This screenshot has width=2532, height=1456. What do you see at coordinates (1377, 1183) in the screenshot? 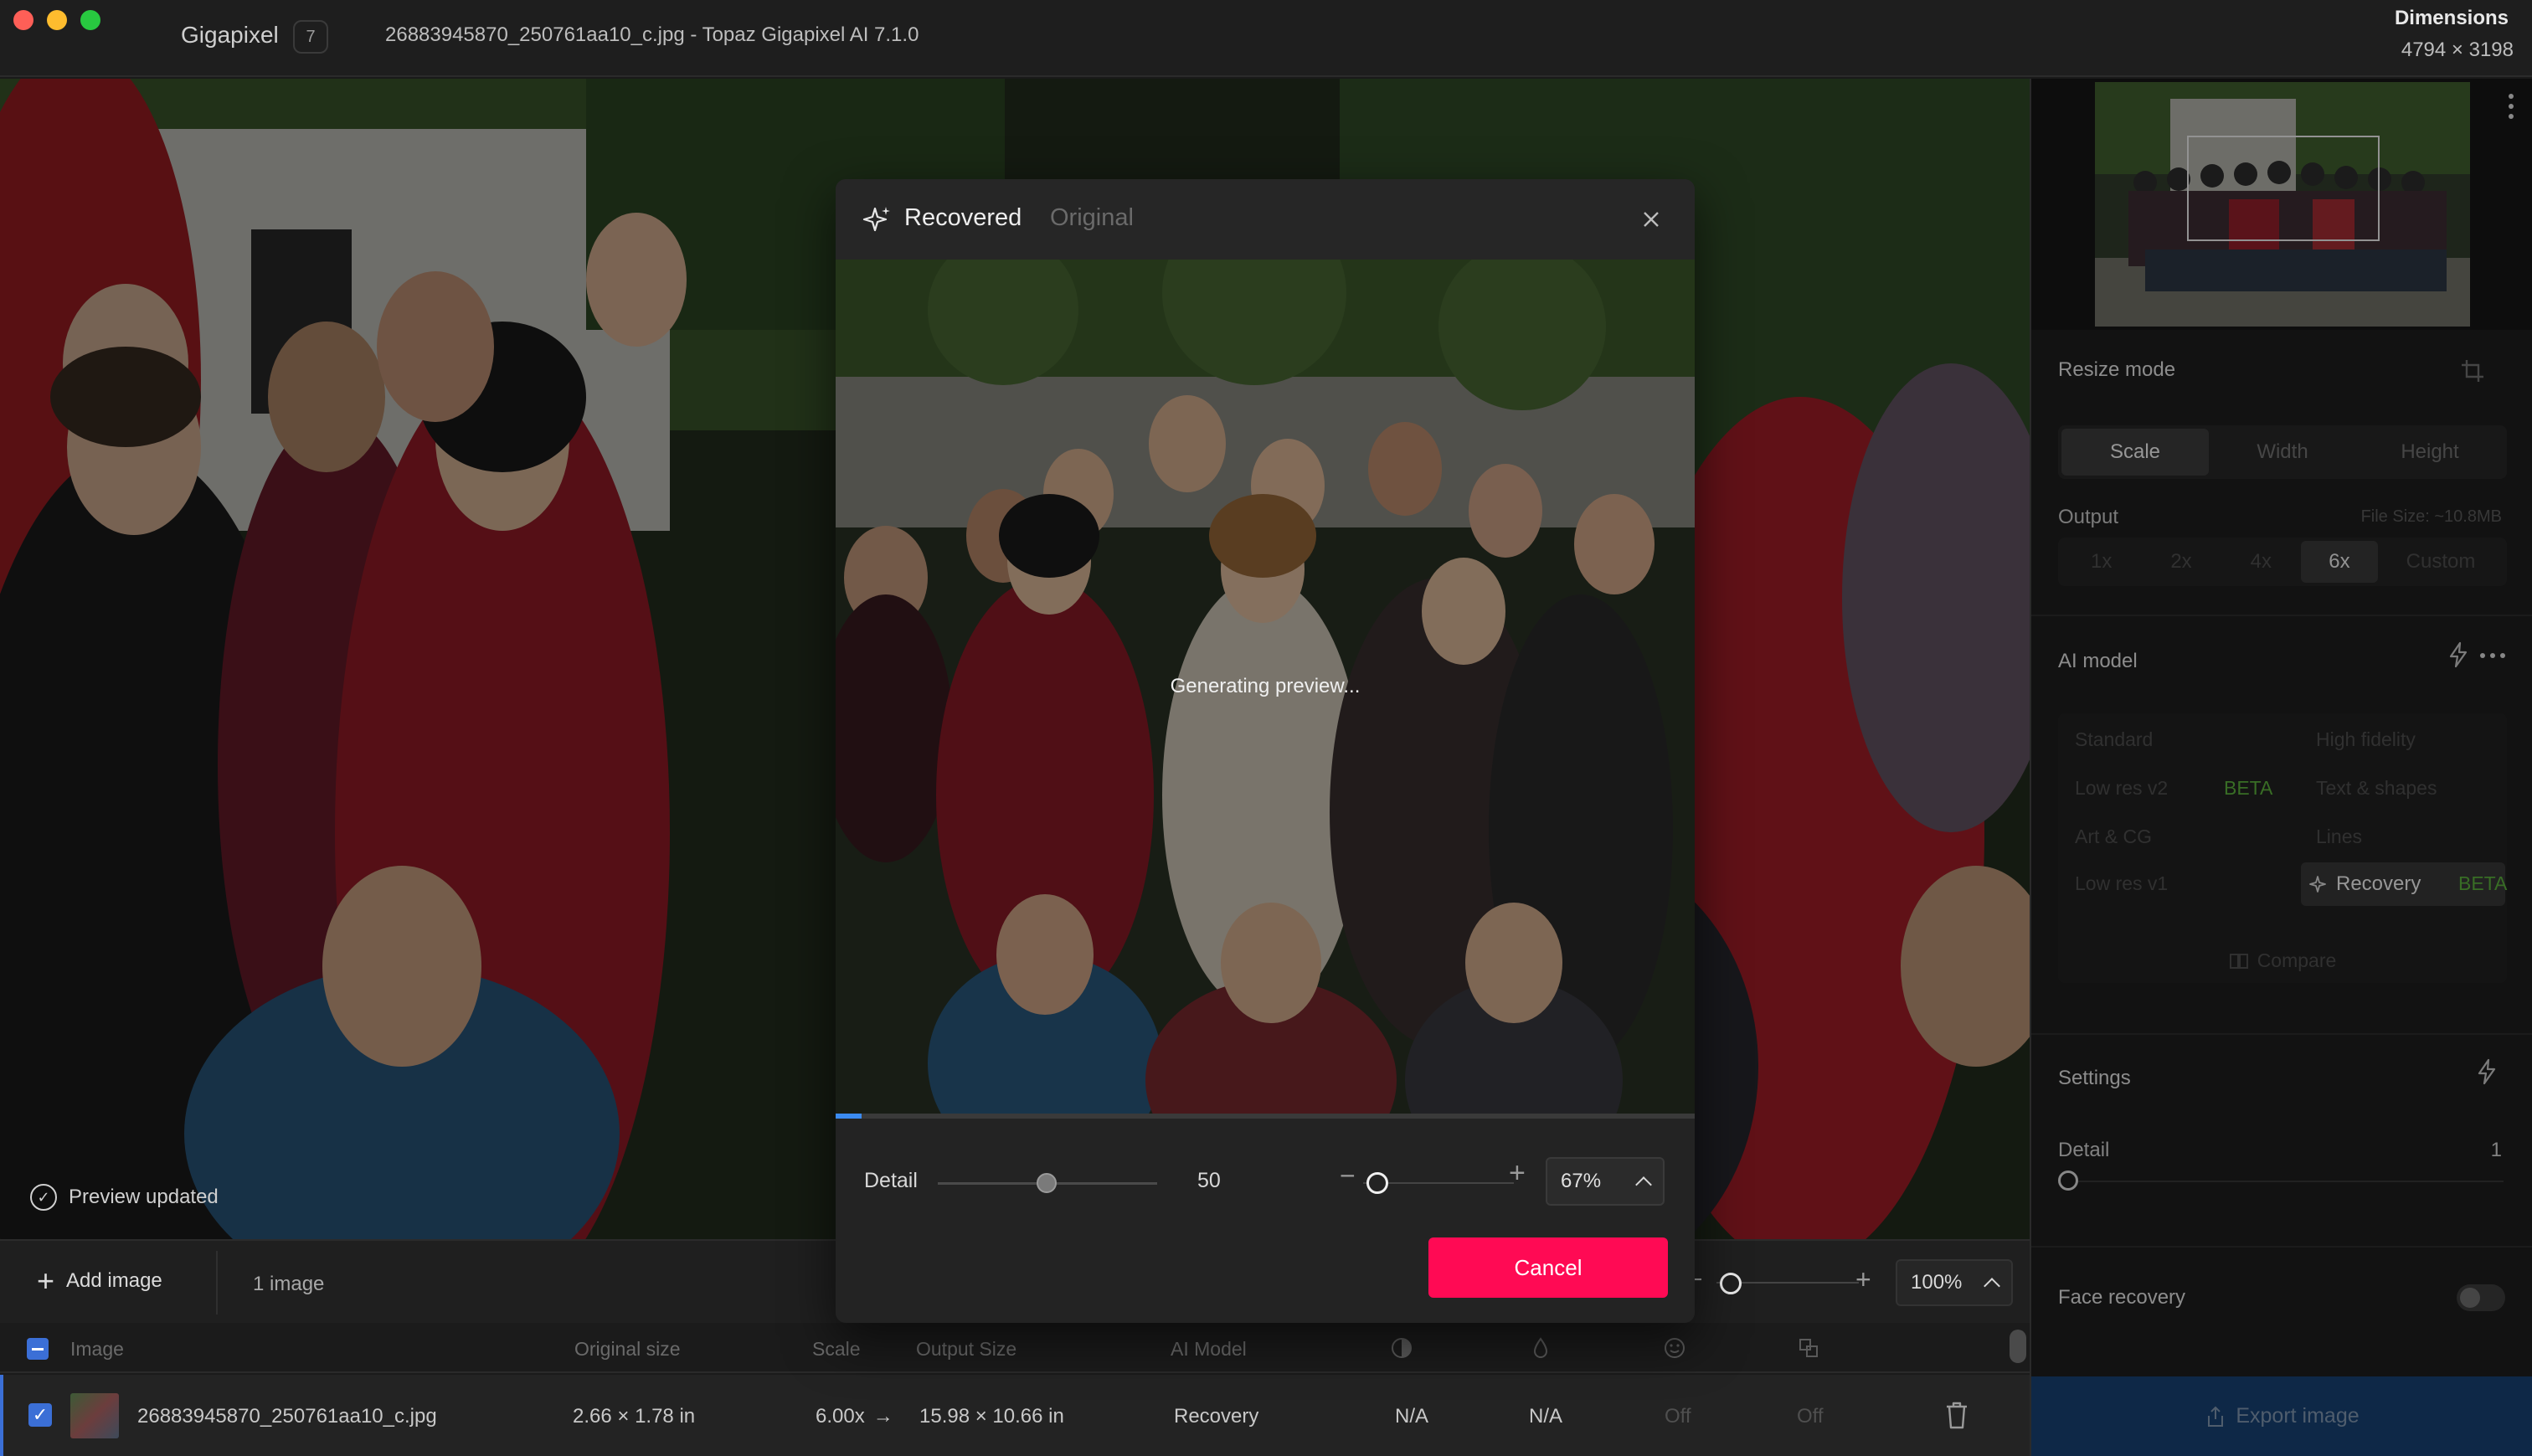
I see `modal-zoom-handle` at bounding box center [1377, 1183].